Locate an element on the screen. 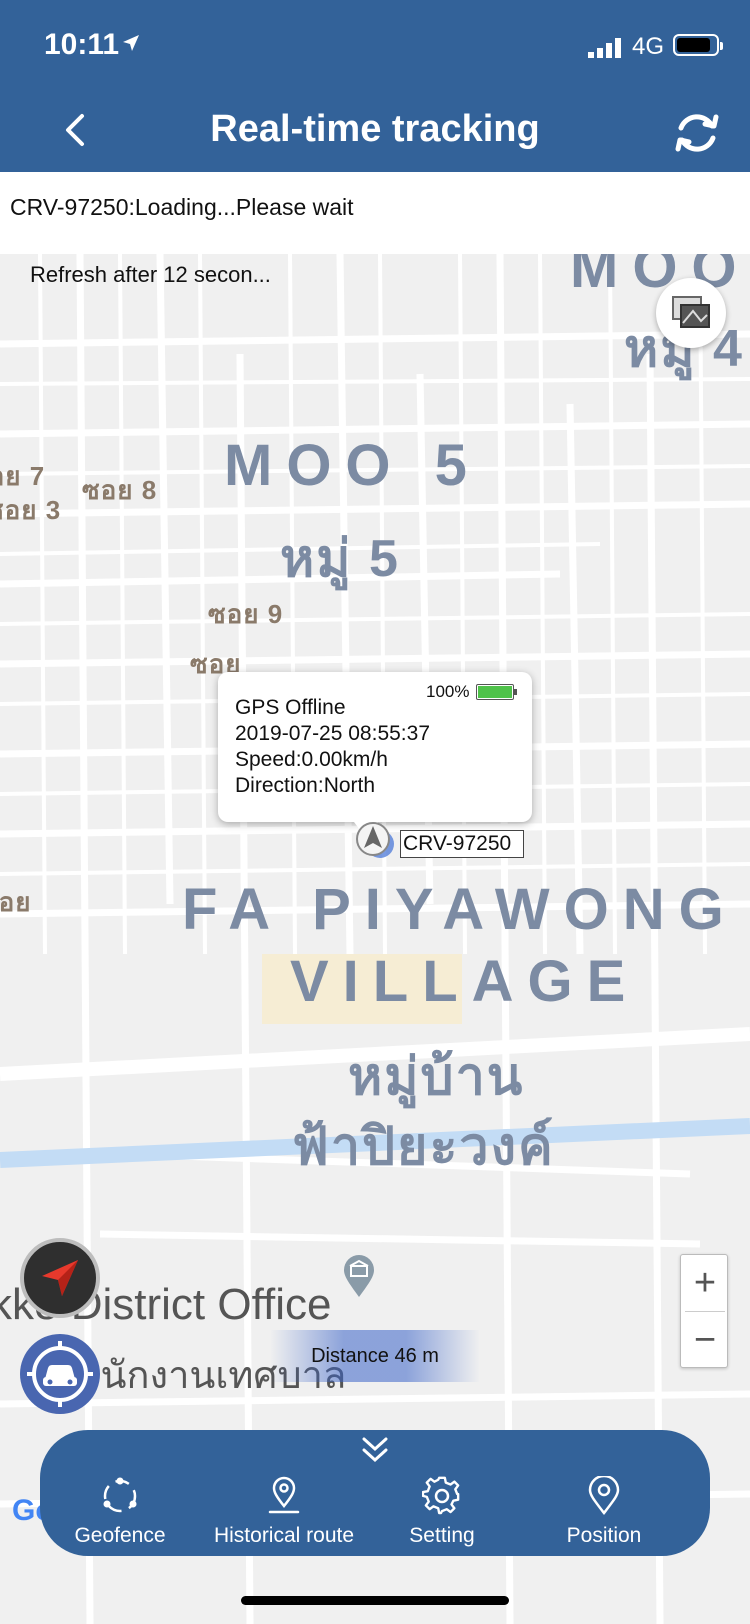  navigation-arrow-icon is located at coordinates (60, 1278).